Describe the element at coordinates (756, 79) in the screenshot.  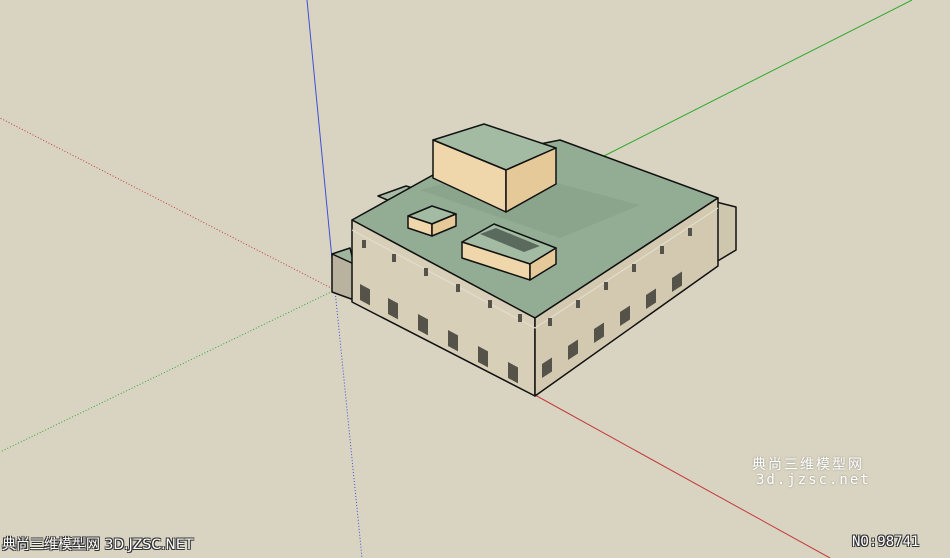
I see `green-axis-solid` at that location.